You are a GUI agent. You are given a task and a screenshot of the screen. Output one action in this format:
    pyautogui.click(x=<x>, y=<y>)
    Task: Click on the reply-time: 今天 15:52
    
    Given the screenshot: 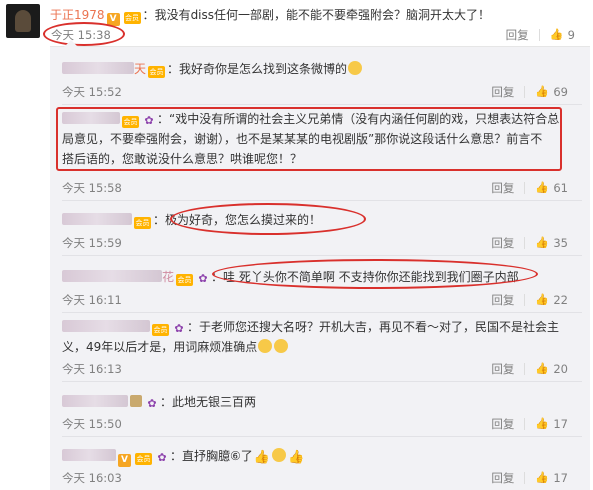 What is the action you would take?
    pyautogui.click(x=92, y=92)
    